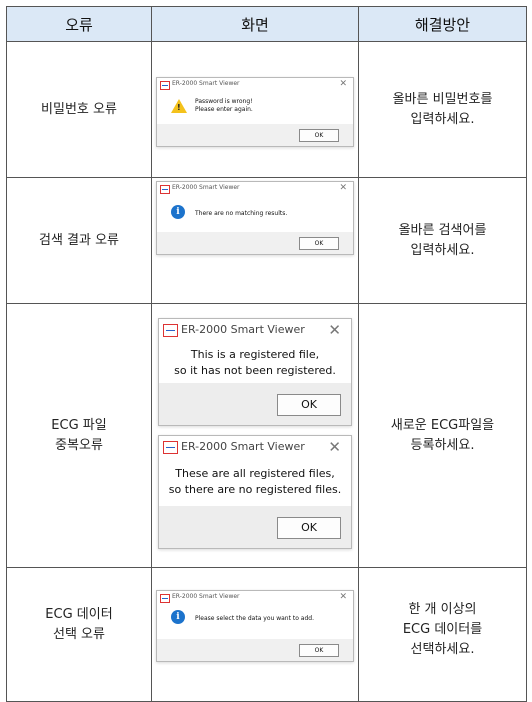  I want to click on solution-cell: 한 개 이상의 ECG 데이터를 선택하세요., so click(442, 634).